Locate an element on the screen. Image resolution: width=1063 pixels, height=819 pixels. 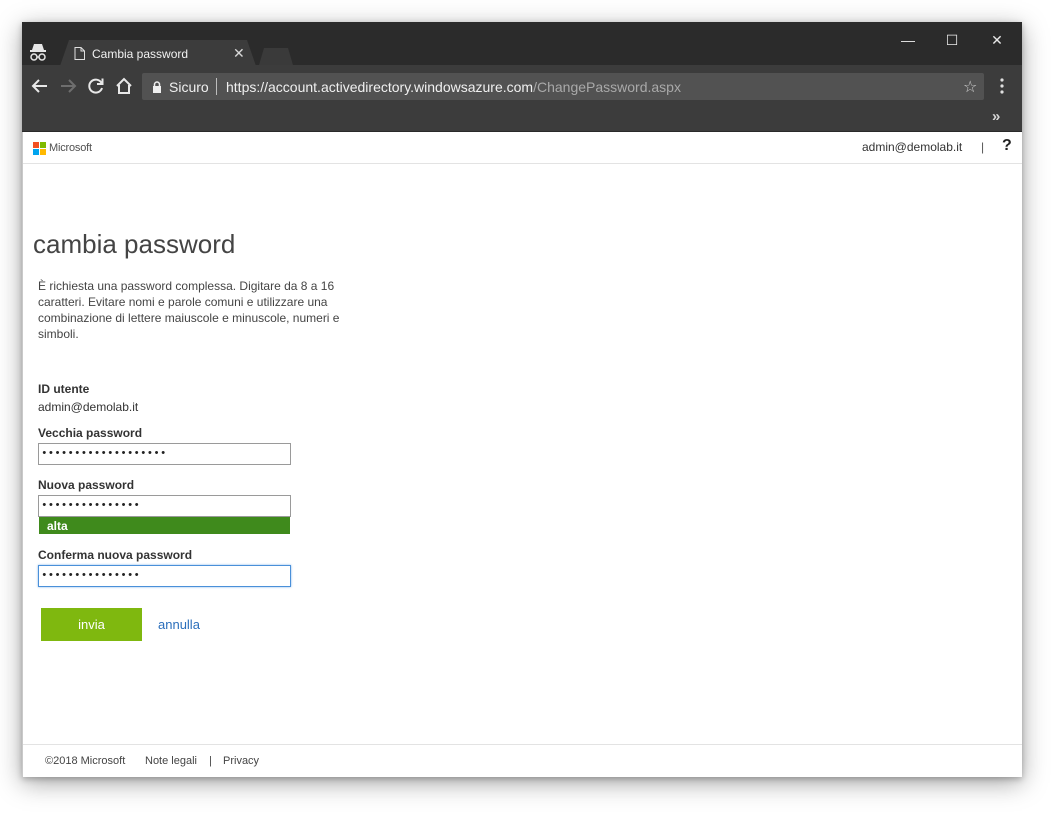
secure-label: Sicuro is located at coordinates (189, 87).